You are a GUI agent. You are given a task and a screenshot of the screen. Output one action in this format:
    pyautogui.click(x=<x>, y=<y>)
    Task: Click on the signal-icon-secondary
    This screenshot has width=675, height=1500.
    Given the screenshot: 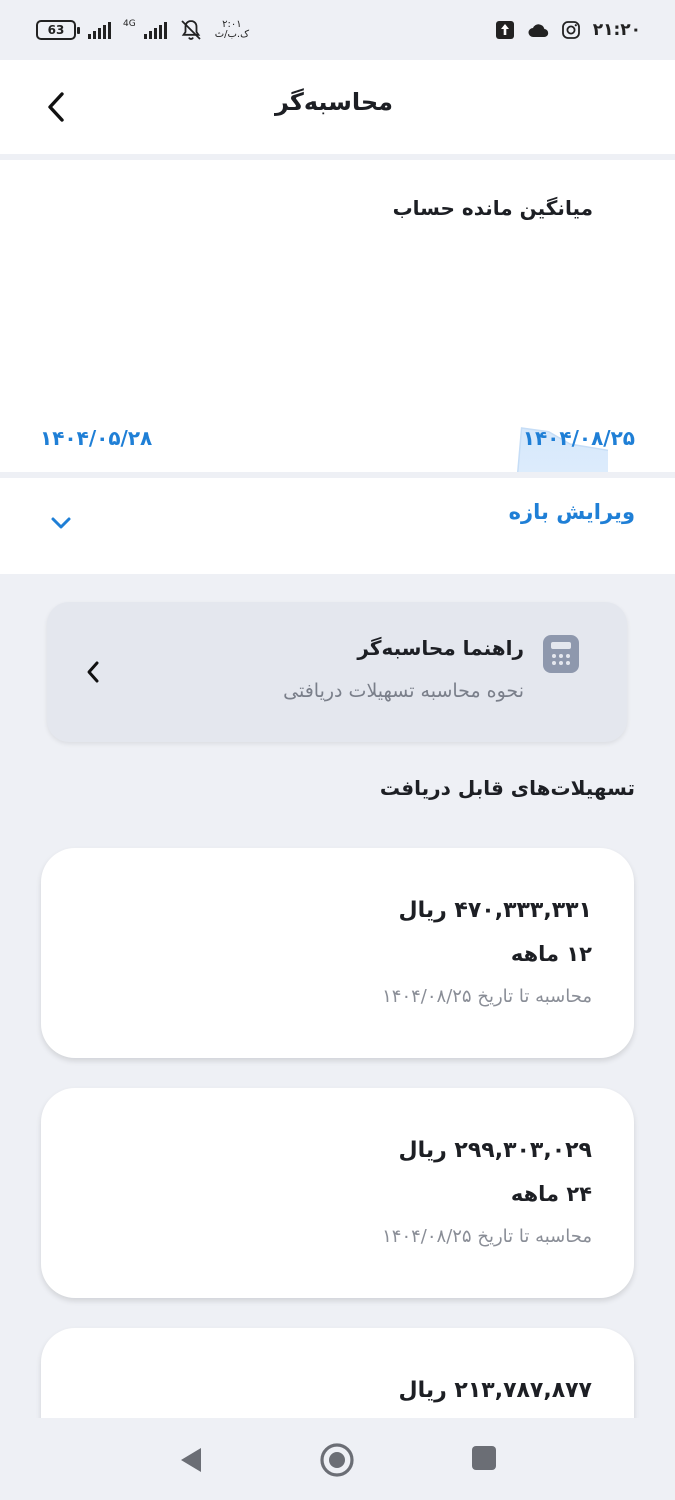 What is the action you would take?
    pyautogui.click(x=155, y=30)
    